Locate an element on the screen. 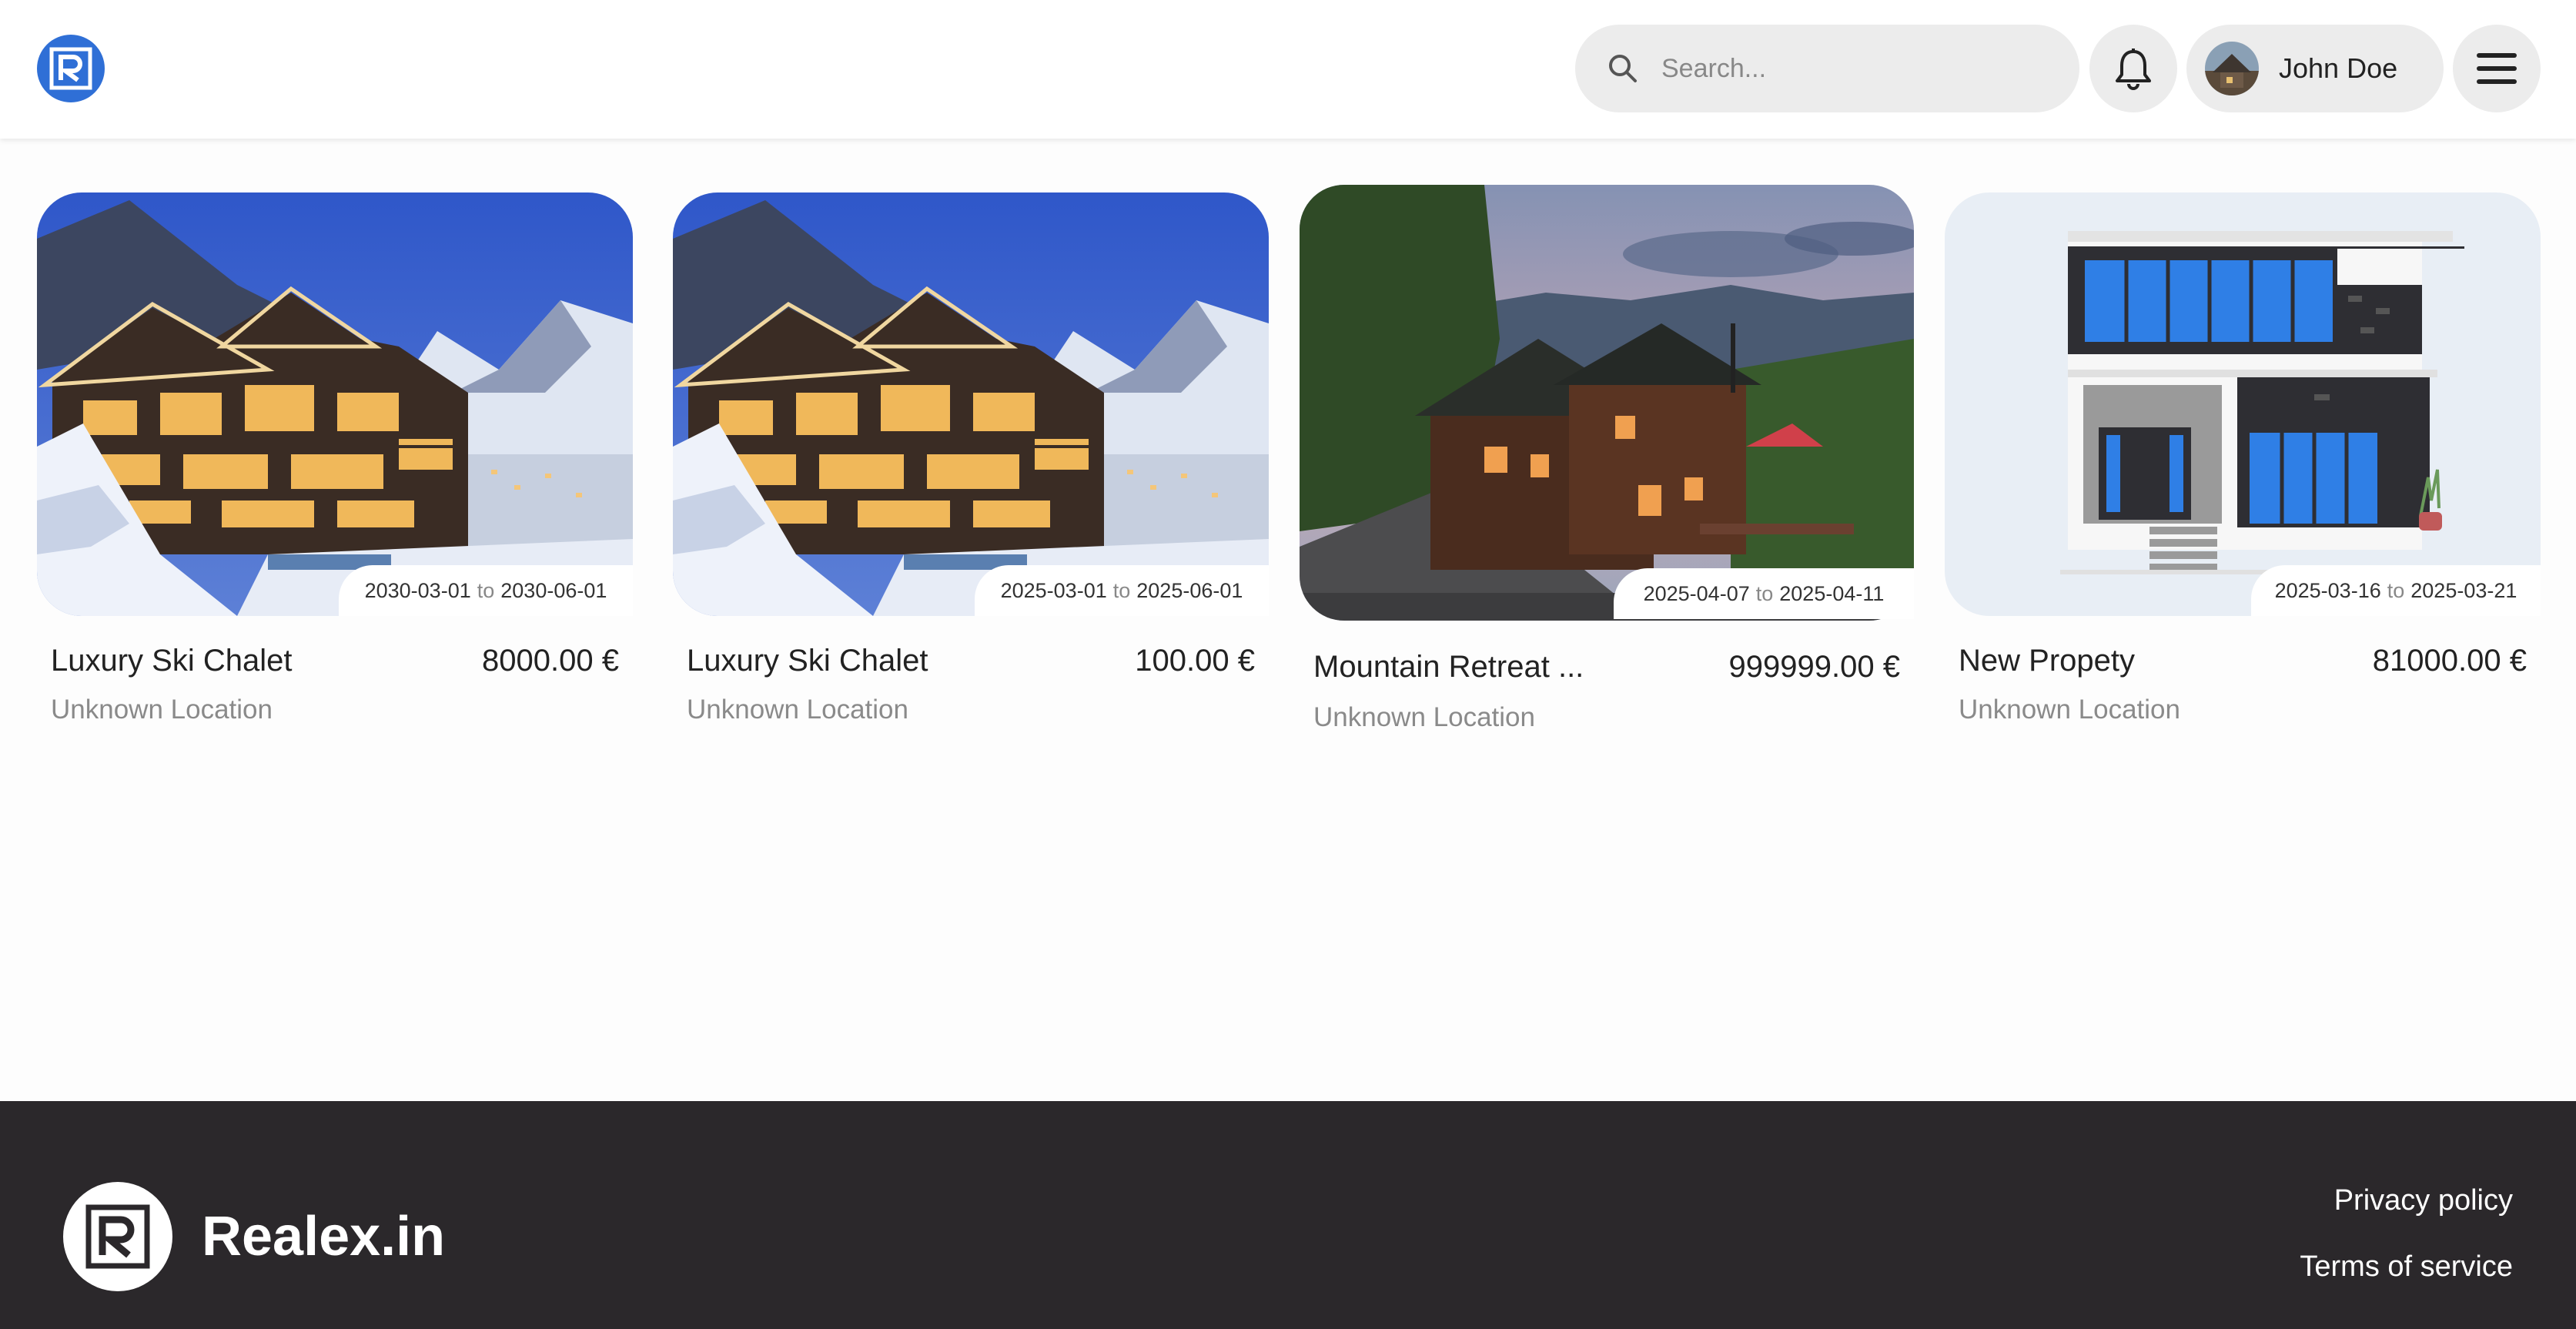  bell-icon is located at coordinates (2134, 69).